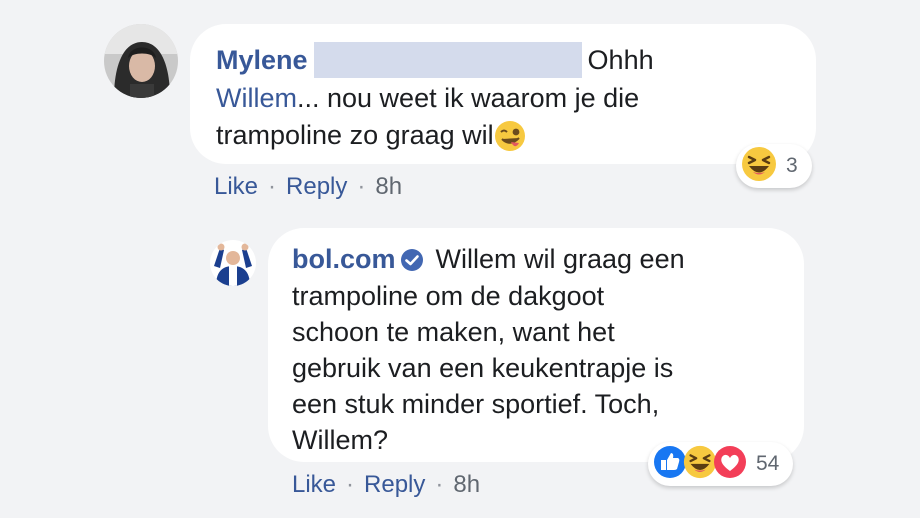 The height and width of the screenshot is (518, 920). I want to click on redacted-surname, so click(447, 60).